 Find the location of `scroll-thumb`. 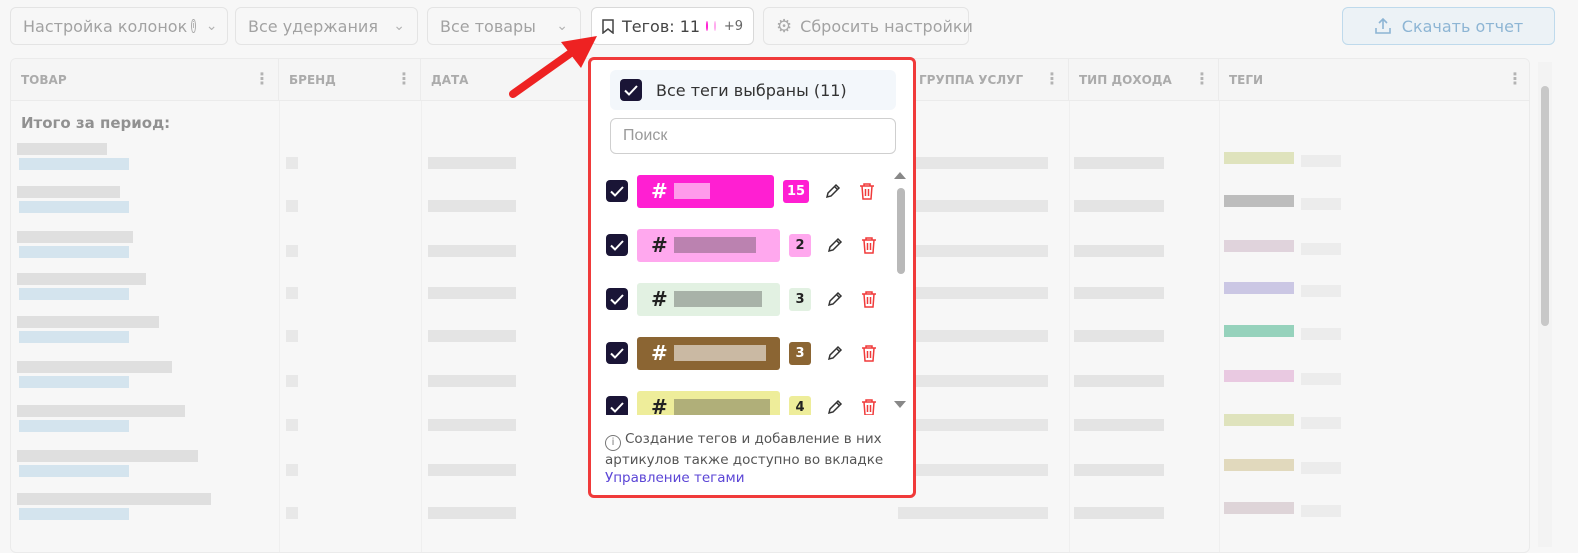

scroll-thumb is located at coordinates (901, 231).